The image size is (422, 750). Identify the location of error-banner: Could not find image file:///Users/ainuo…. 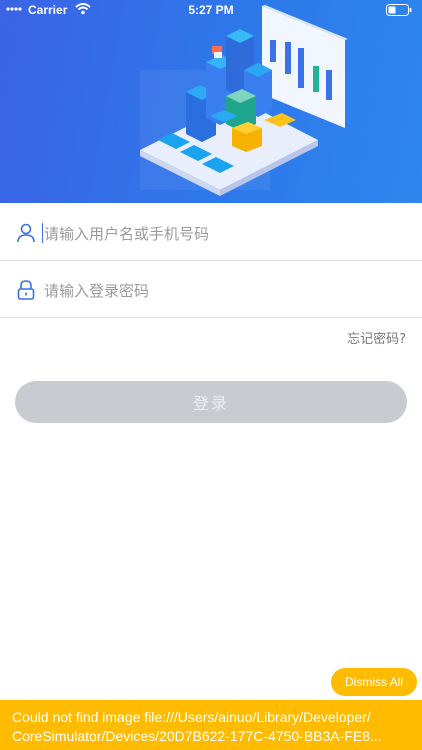
(211, 725).